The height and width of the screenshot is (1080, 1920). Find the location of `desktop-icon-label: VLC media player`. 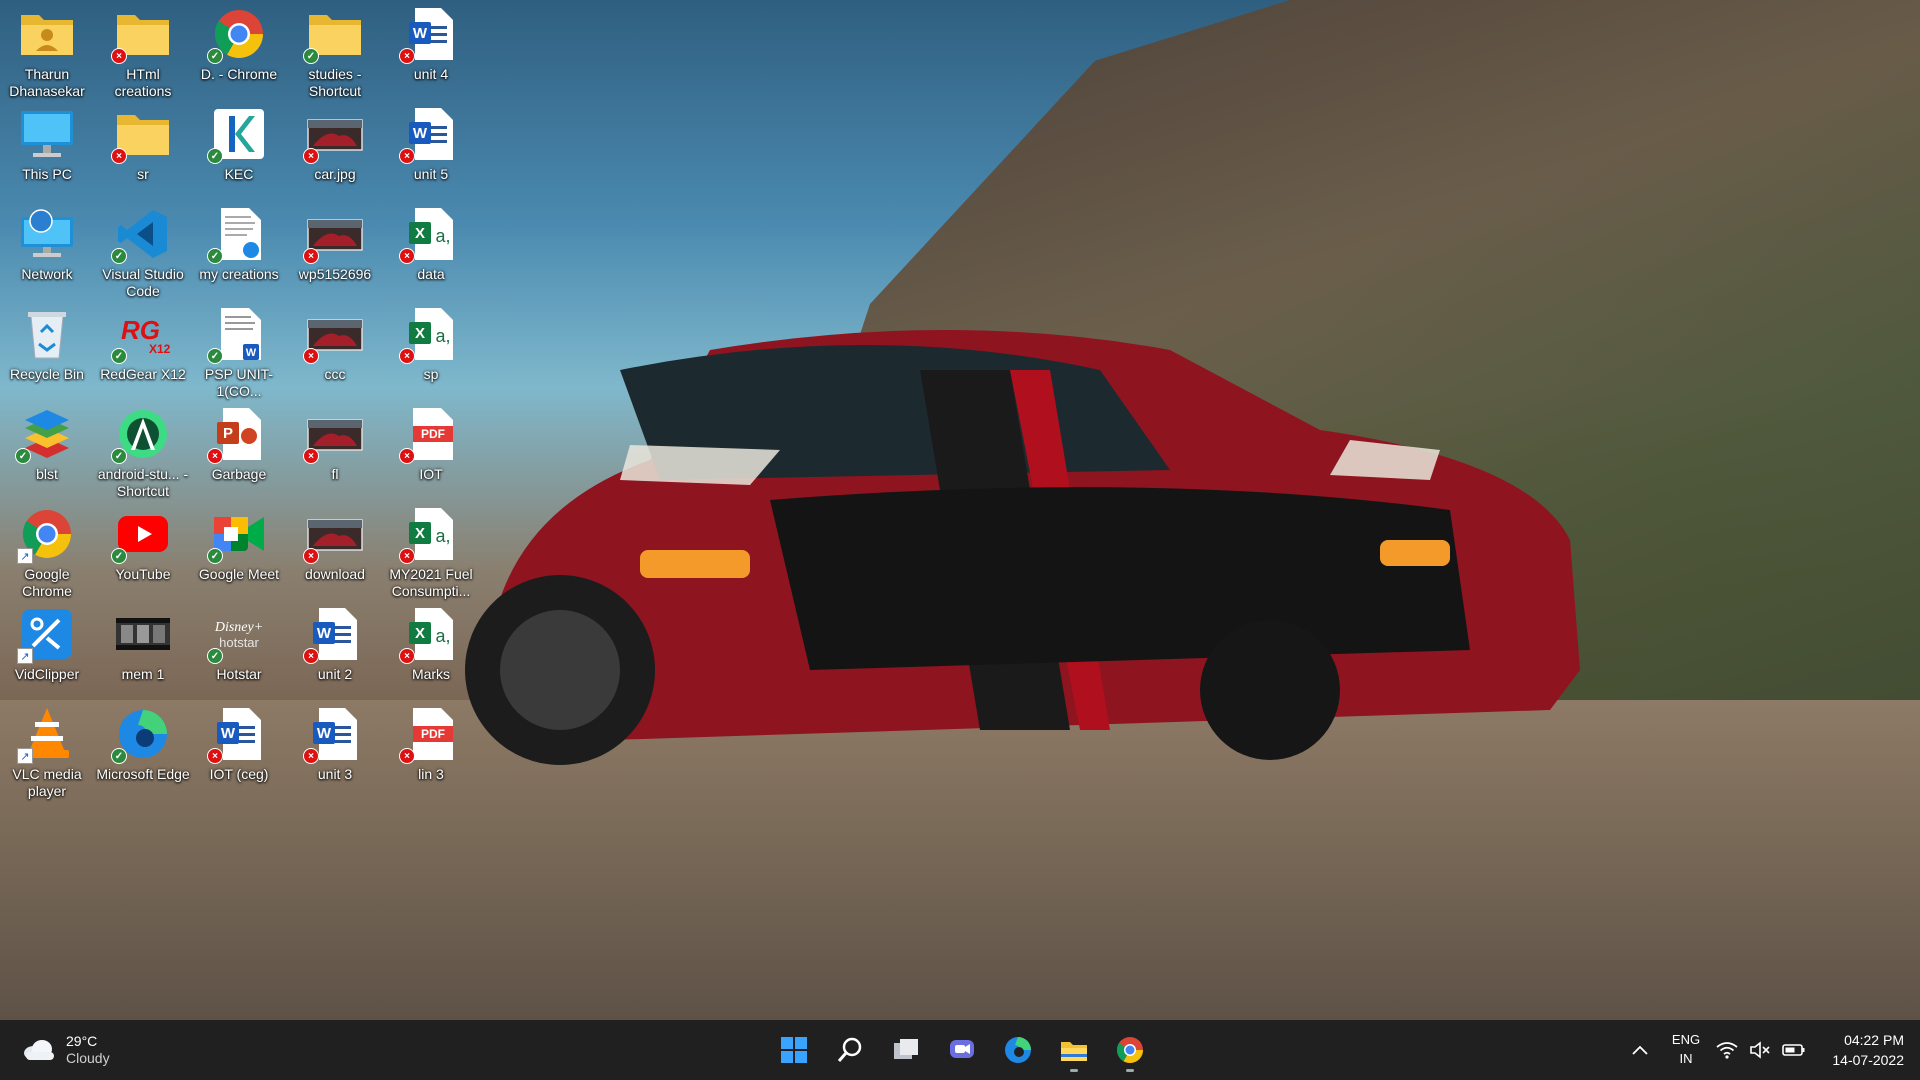

desktop-icon-label: VLC media player is located at coordinates (47, 782).